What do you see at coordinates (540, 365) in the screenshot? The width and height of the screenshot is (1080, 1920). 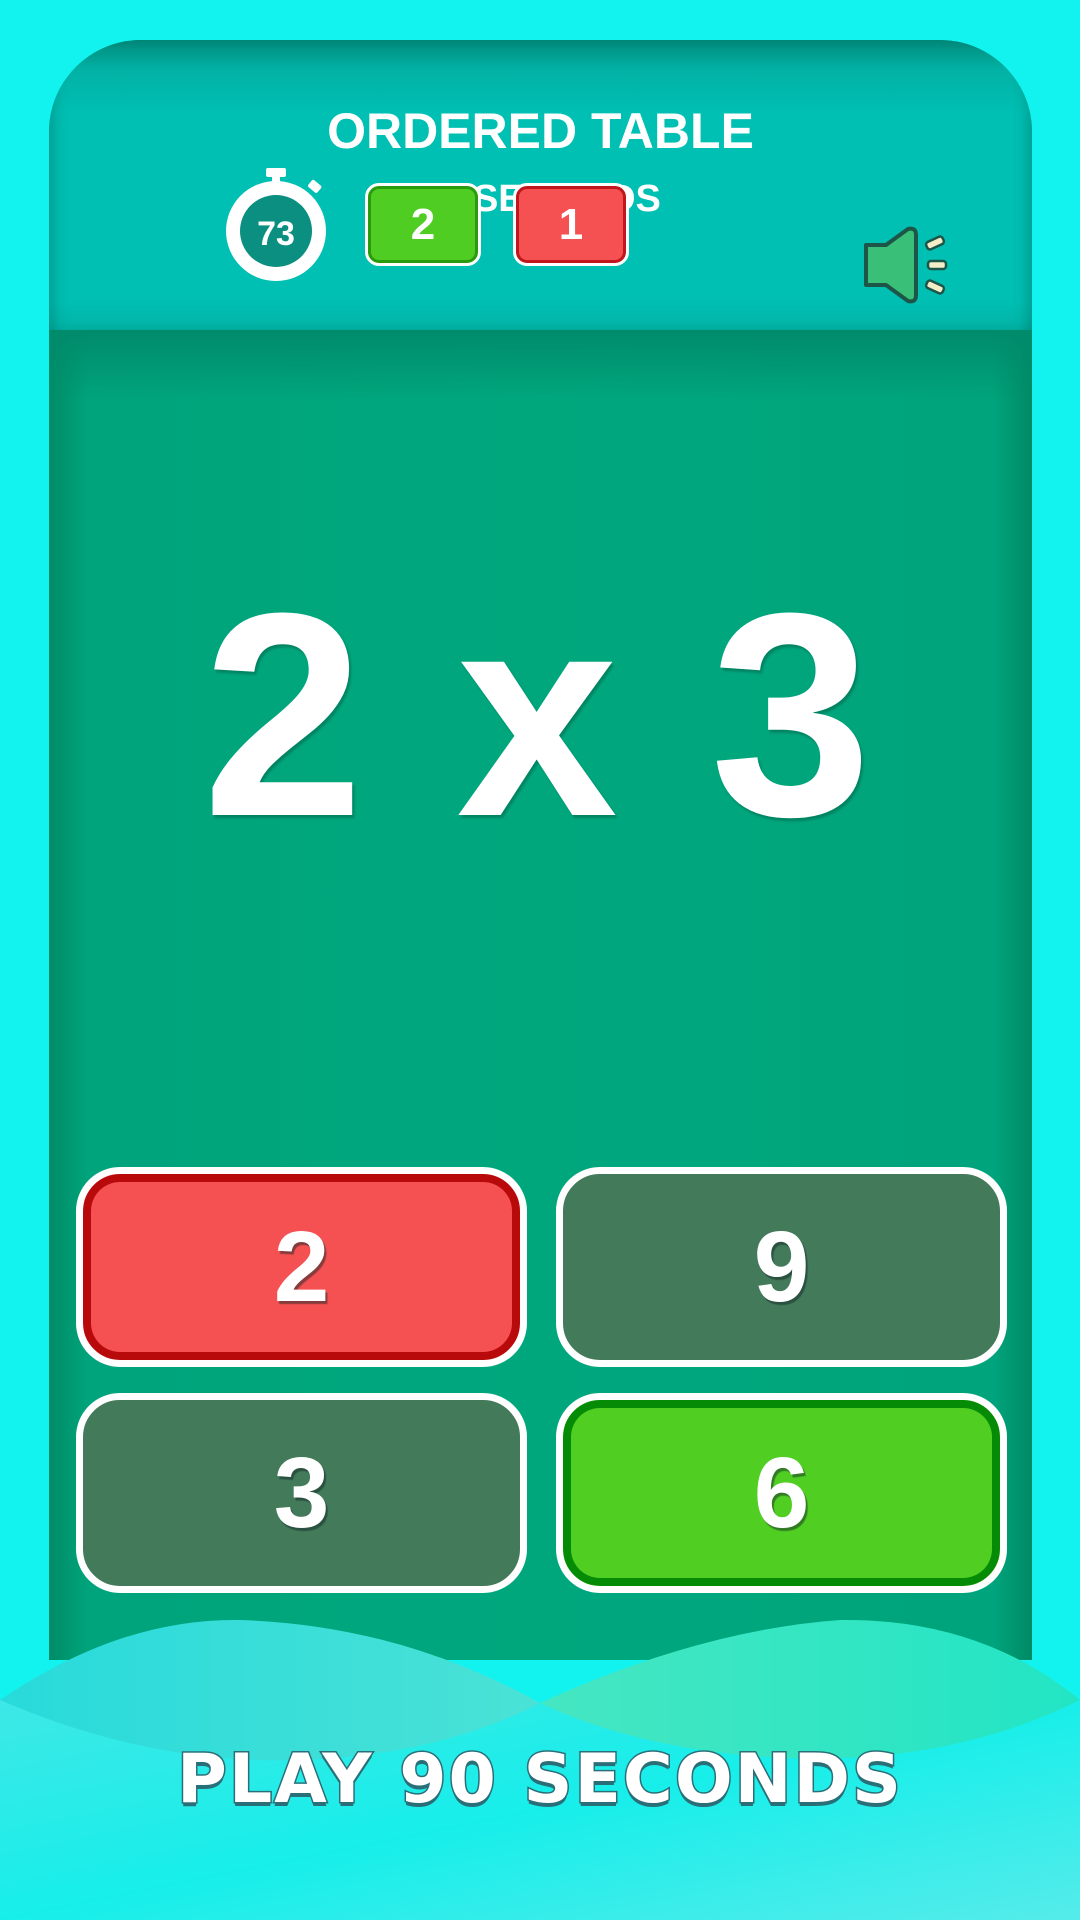 I see `header-shadow` at bounding box center [540, 365].